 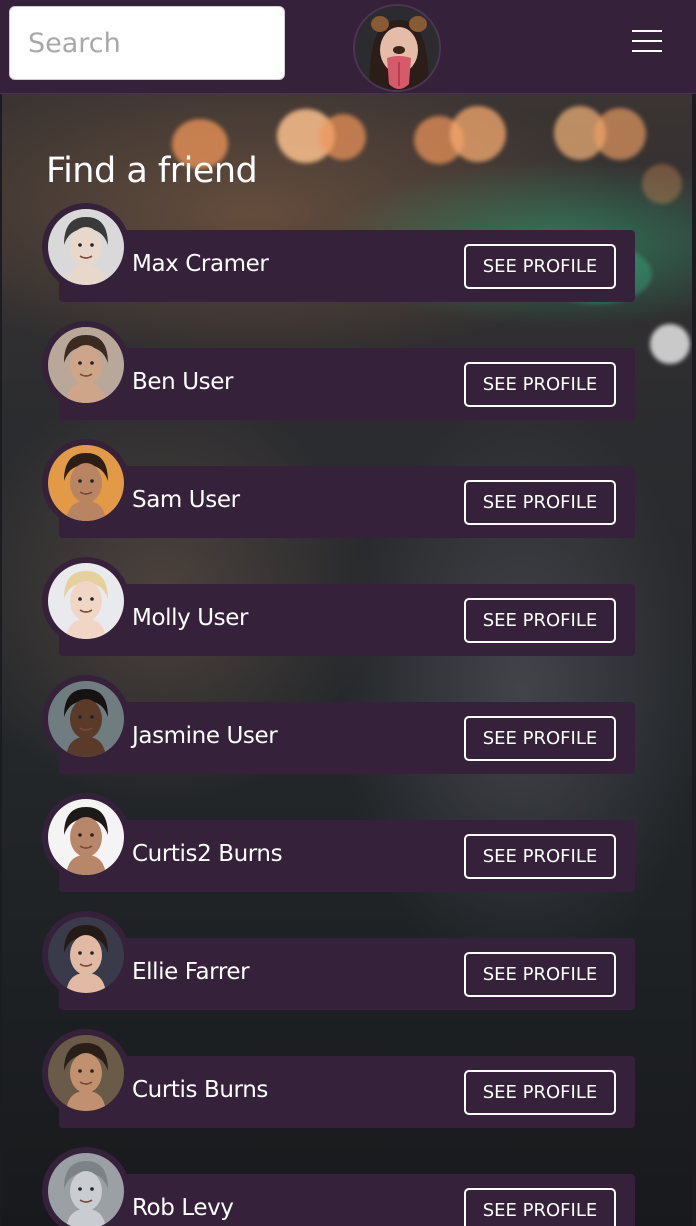 What do you see at coordinates (200, 264) in the screenshot?
I see `friend-name: Max Cramer` at bounding box center [200, 264].